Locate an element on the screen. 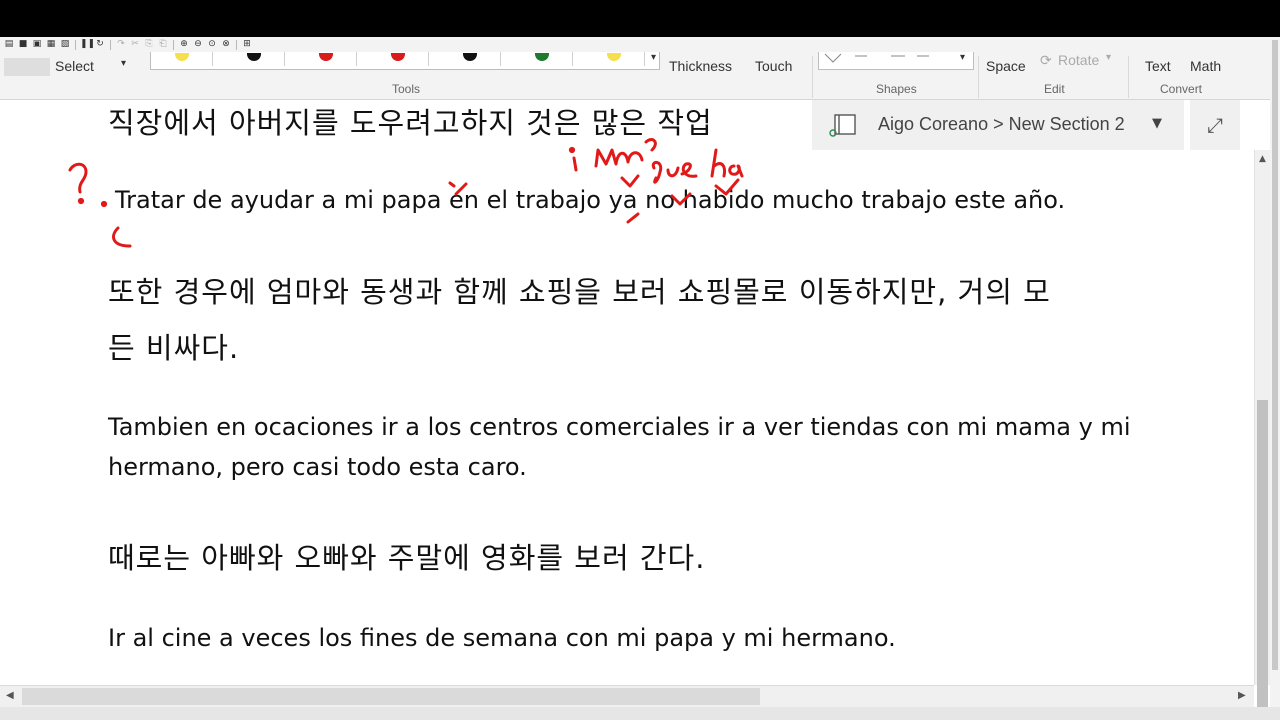  tools-group-label: Tools is located at coordinates (406, 89).